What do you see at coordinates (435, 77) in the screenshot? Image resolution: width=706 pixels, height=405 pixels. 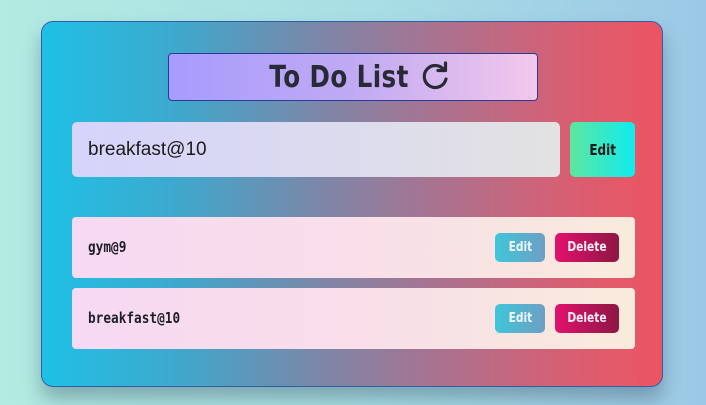 I see `refresh-icon` at bounding box center [435, 77].